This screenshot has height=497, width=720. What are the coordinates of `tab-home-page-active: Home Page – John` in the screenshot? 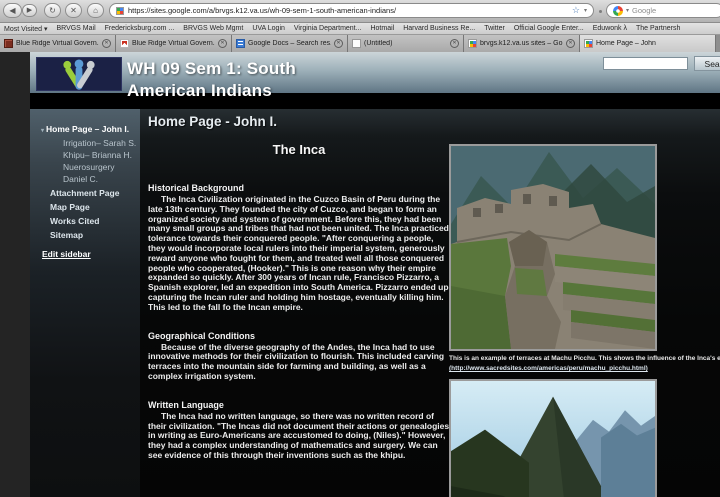 It's located at (648, 43).